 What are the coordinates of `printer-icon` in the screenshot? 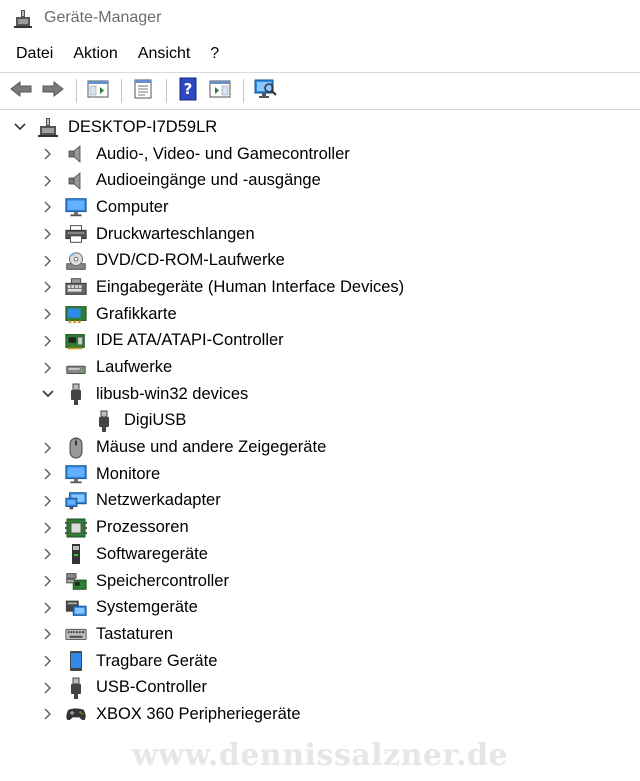 It's located at (76, 234).